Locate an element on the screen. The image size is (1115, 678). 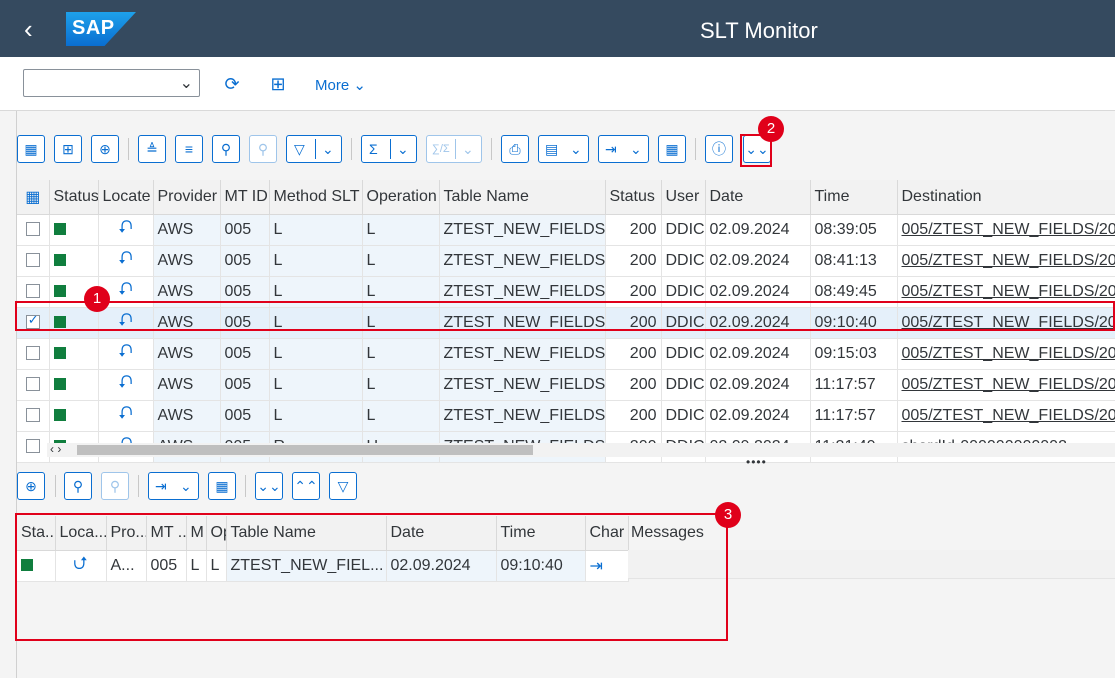
sort-ascending-icon: ≜ is located at coordinates (152, 149).